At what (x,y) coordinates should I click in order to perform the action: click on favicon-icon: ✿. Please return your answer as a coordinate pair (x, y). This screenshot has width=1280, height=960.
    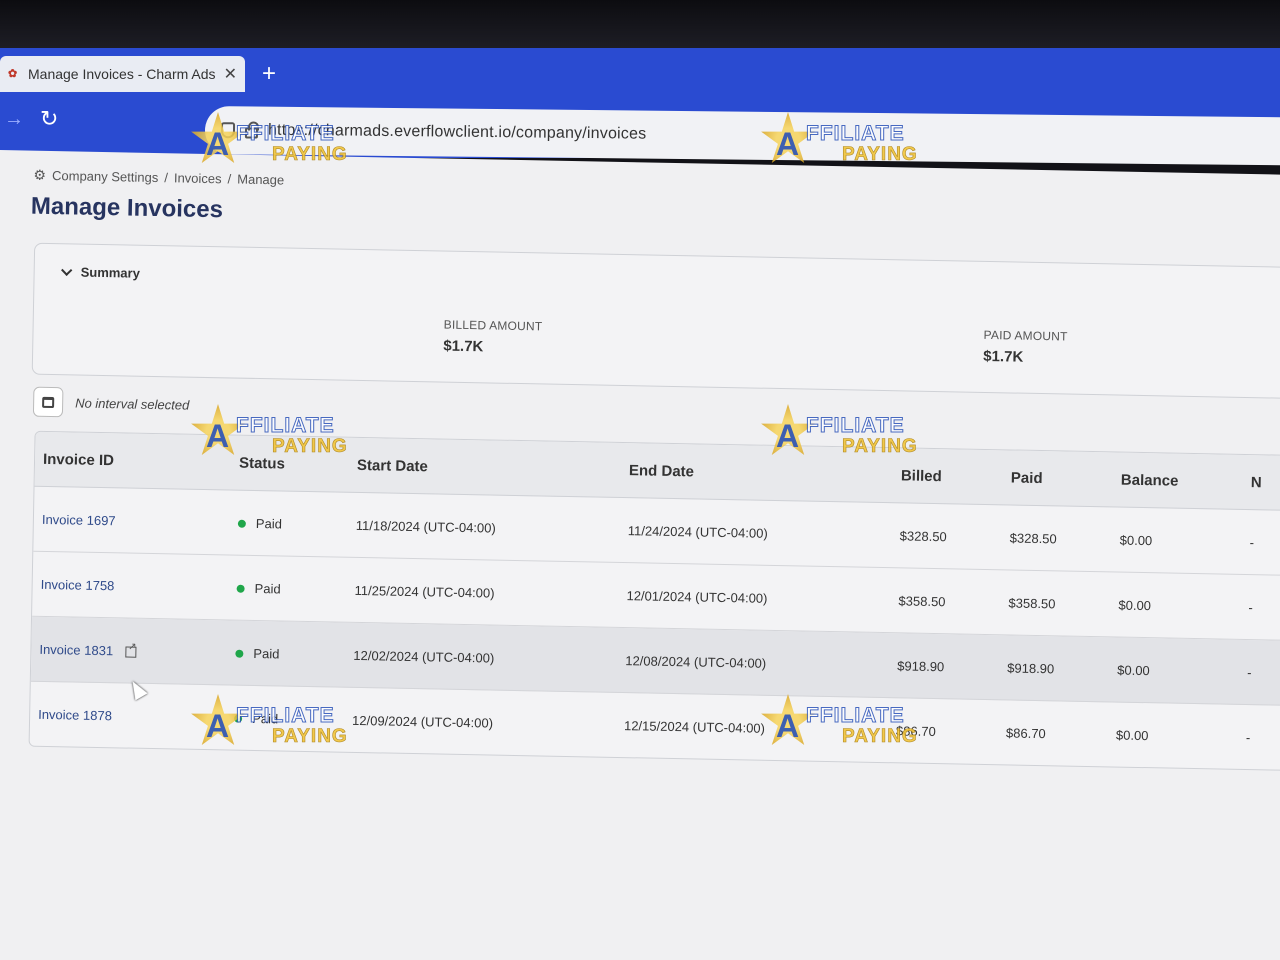
    Looking at the image, I should click on (13, 74).